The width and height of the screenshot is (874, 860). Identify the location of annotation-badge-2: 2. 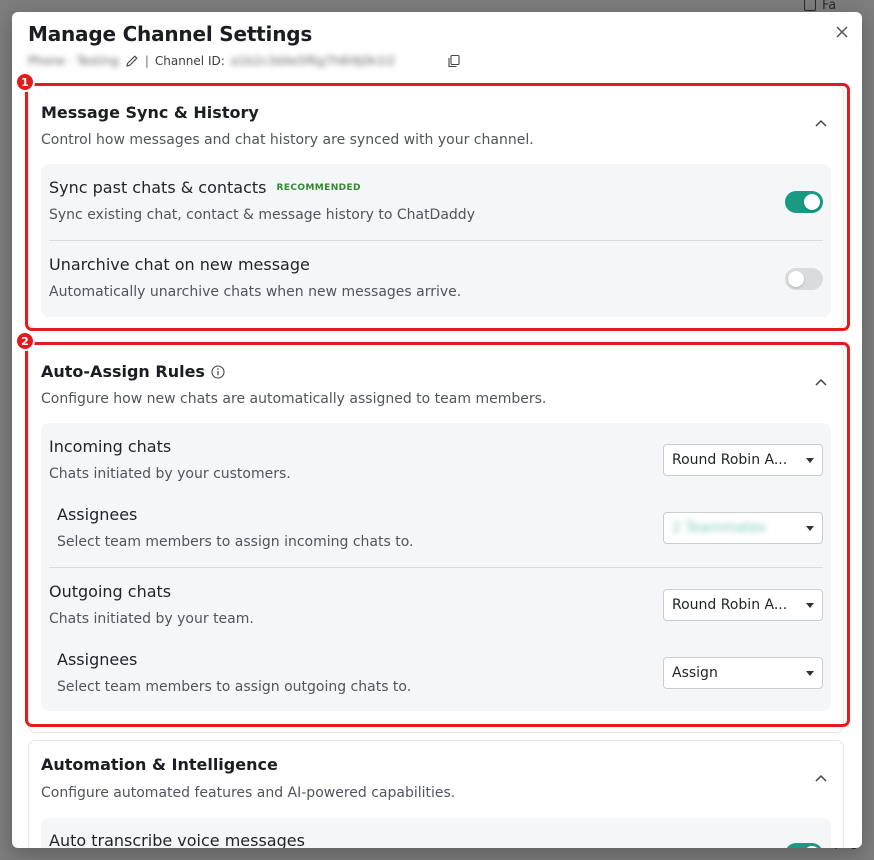
(25, 341).